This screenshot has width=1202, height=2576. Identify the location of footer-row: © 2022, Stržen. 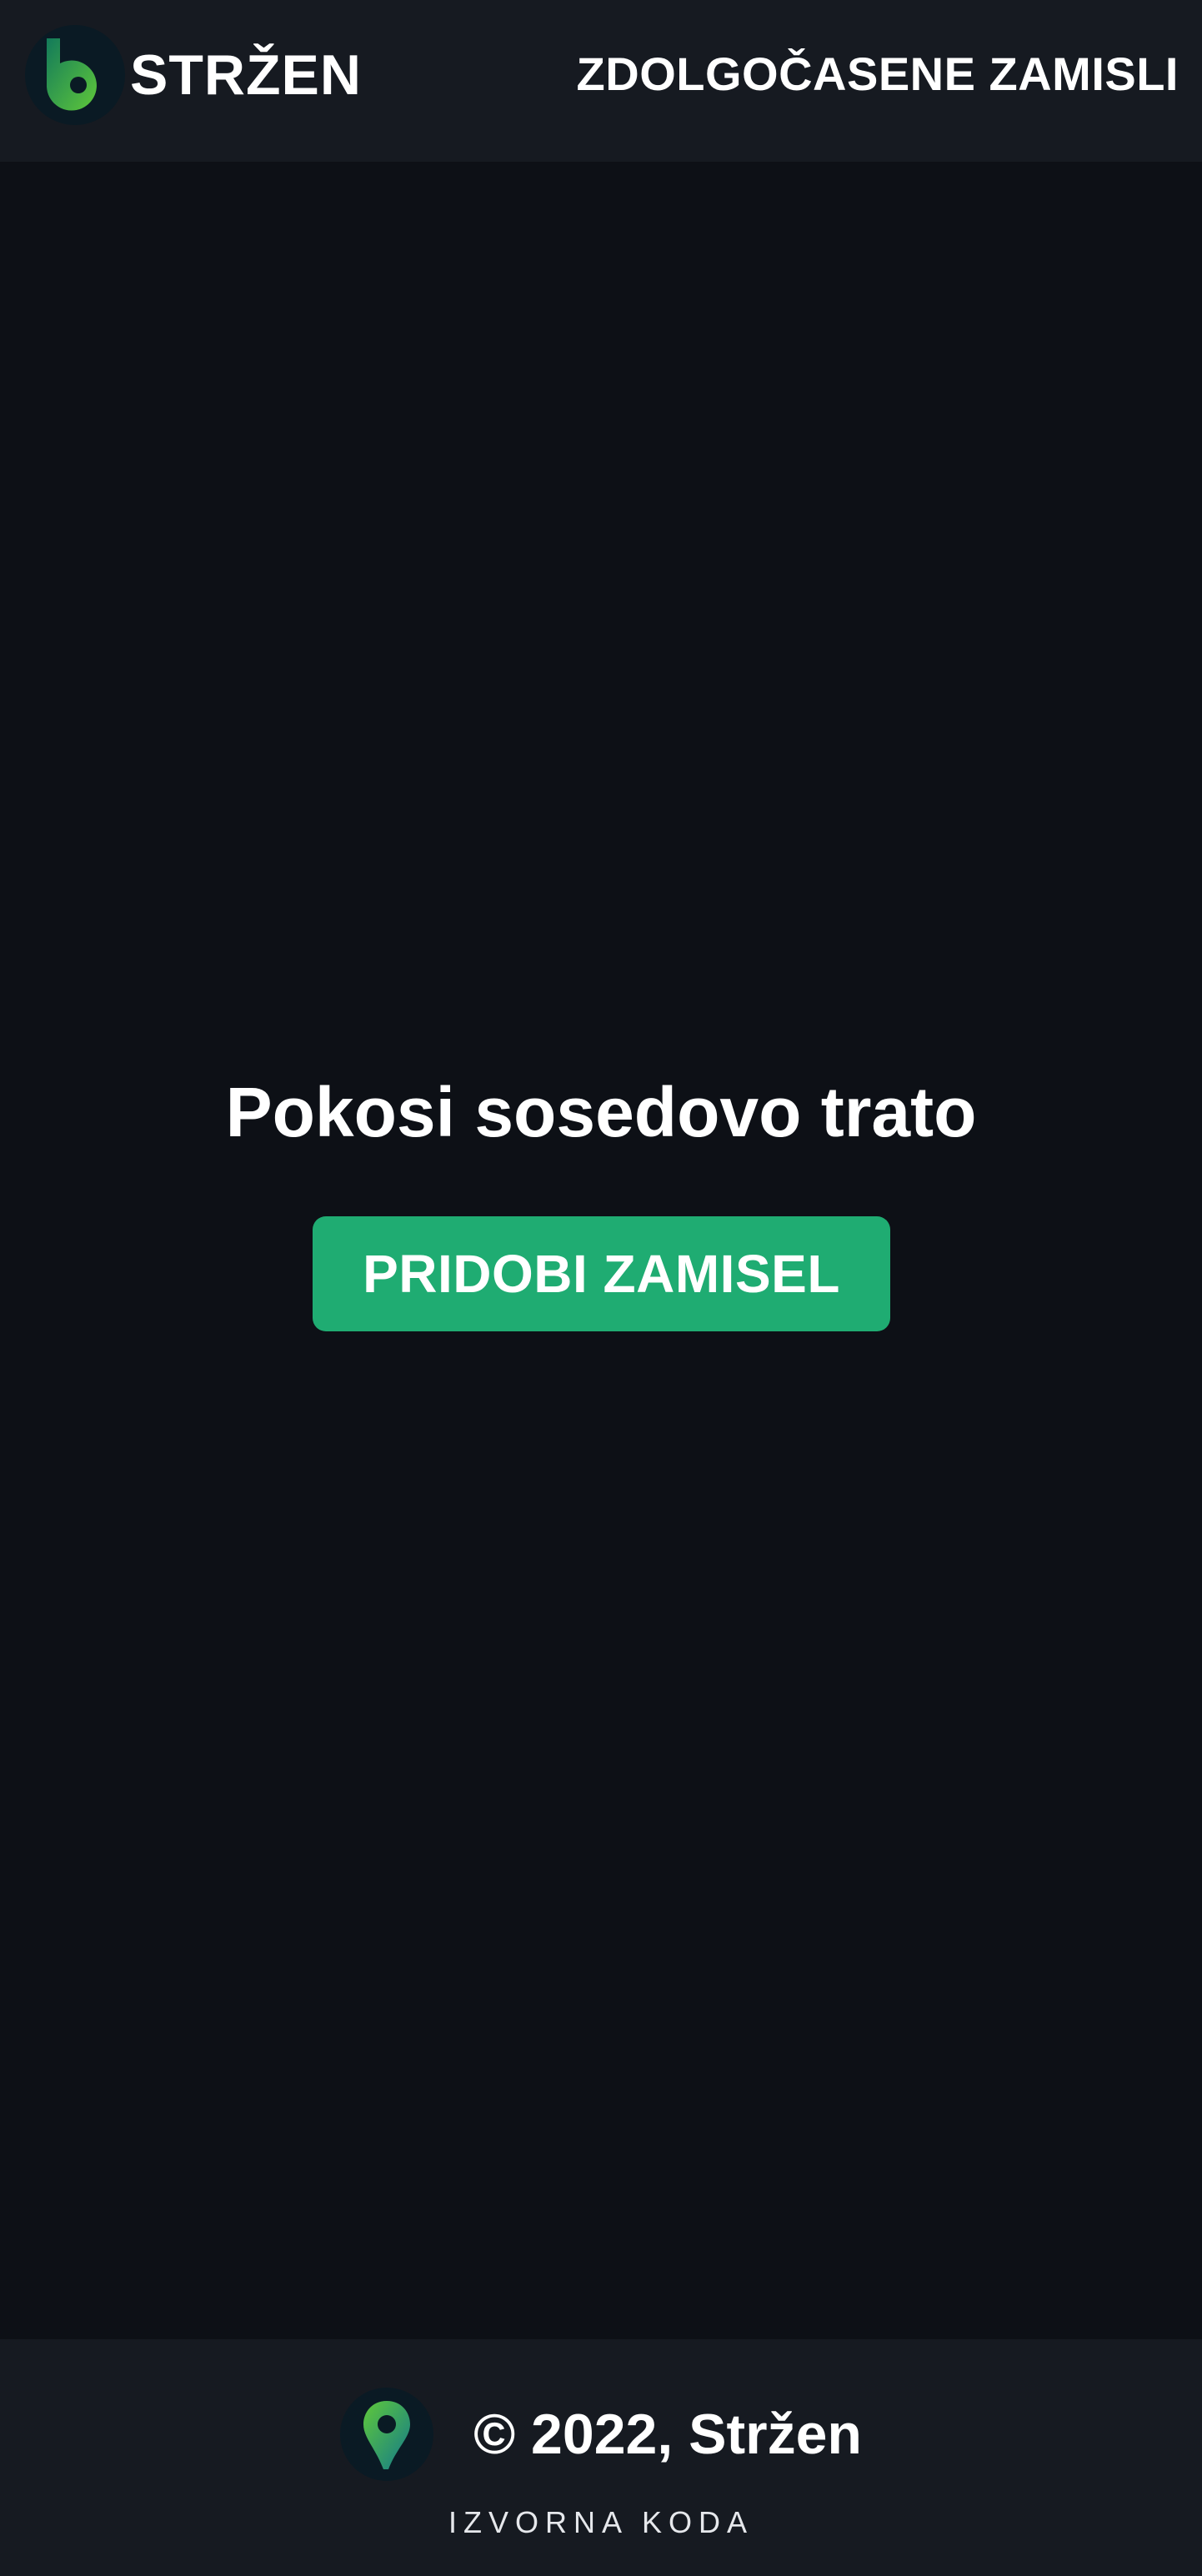
(601, 2434).